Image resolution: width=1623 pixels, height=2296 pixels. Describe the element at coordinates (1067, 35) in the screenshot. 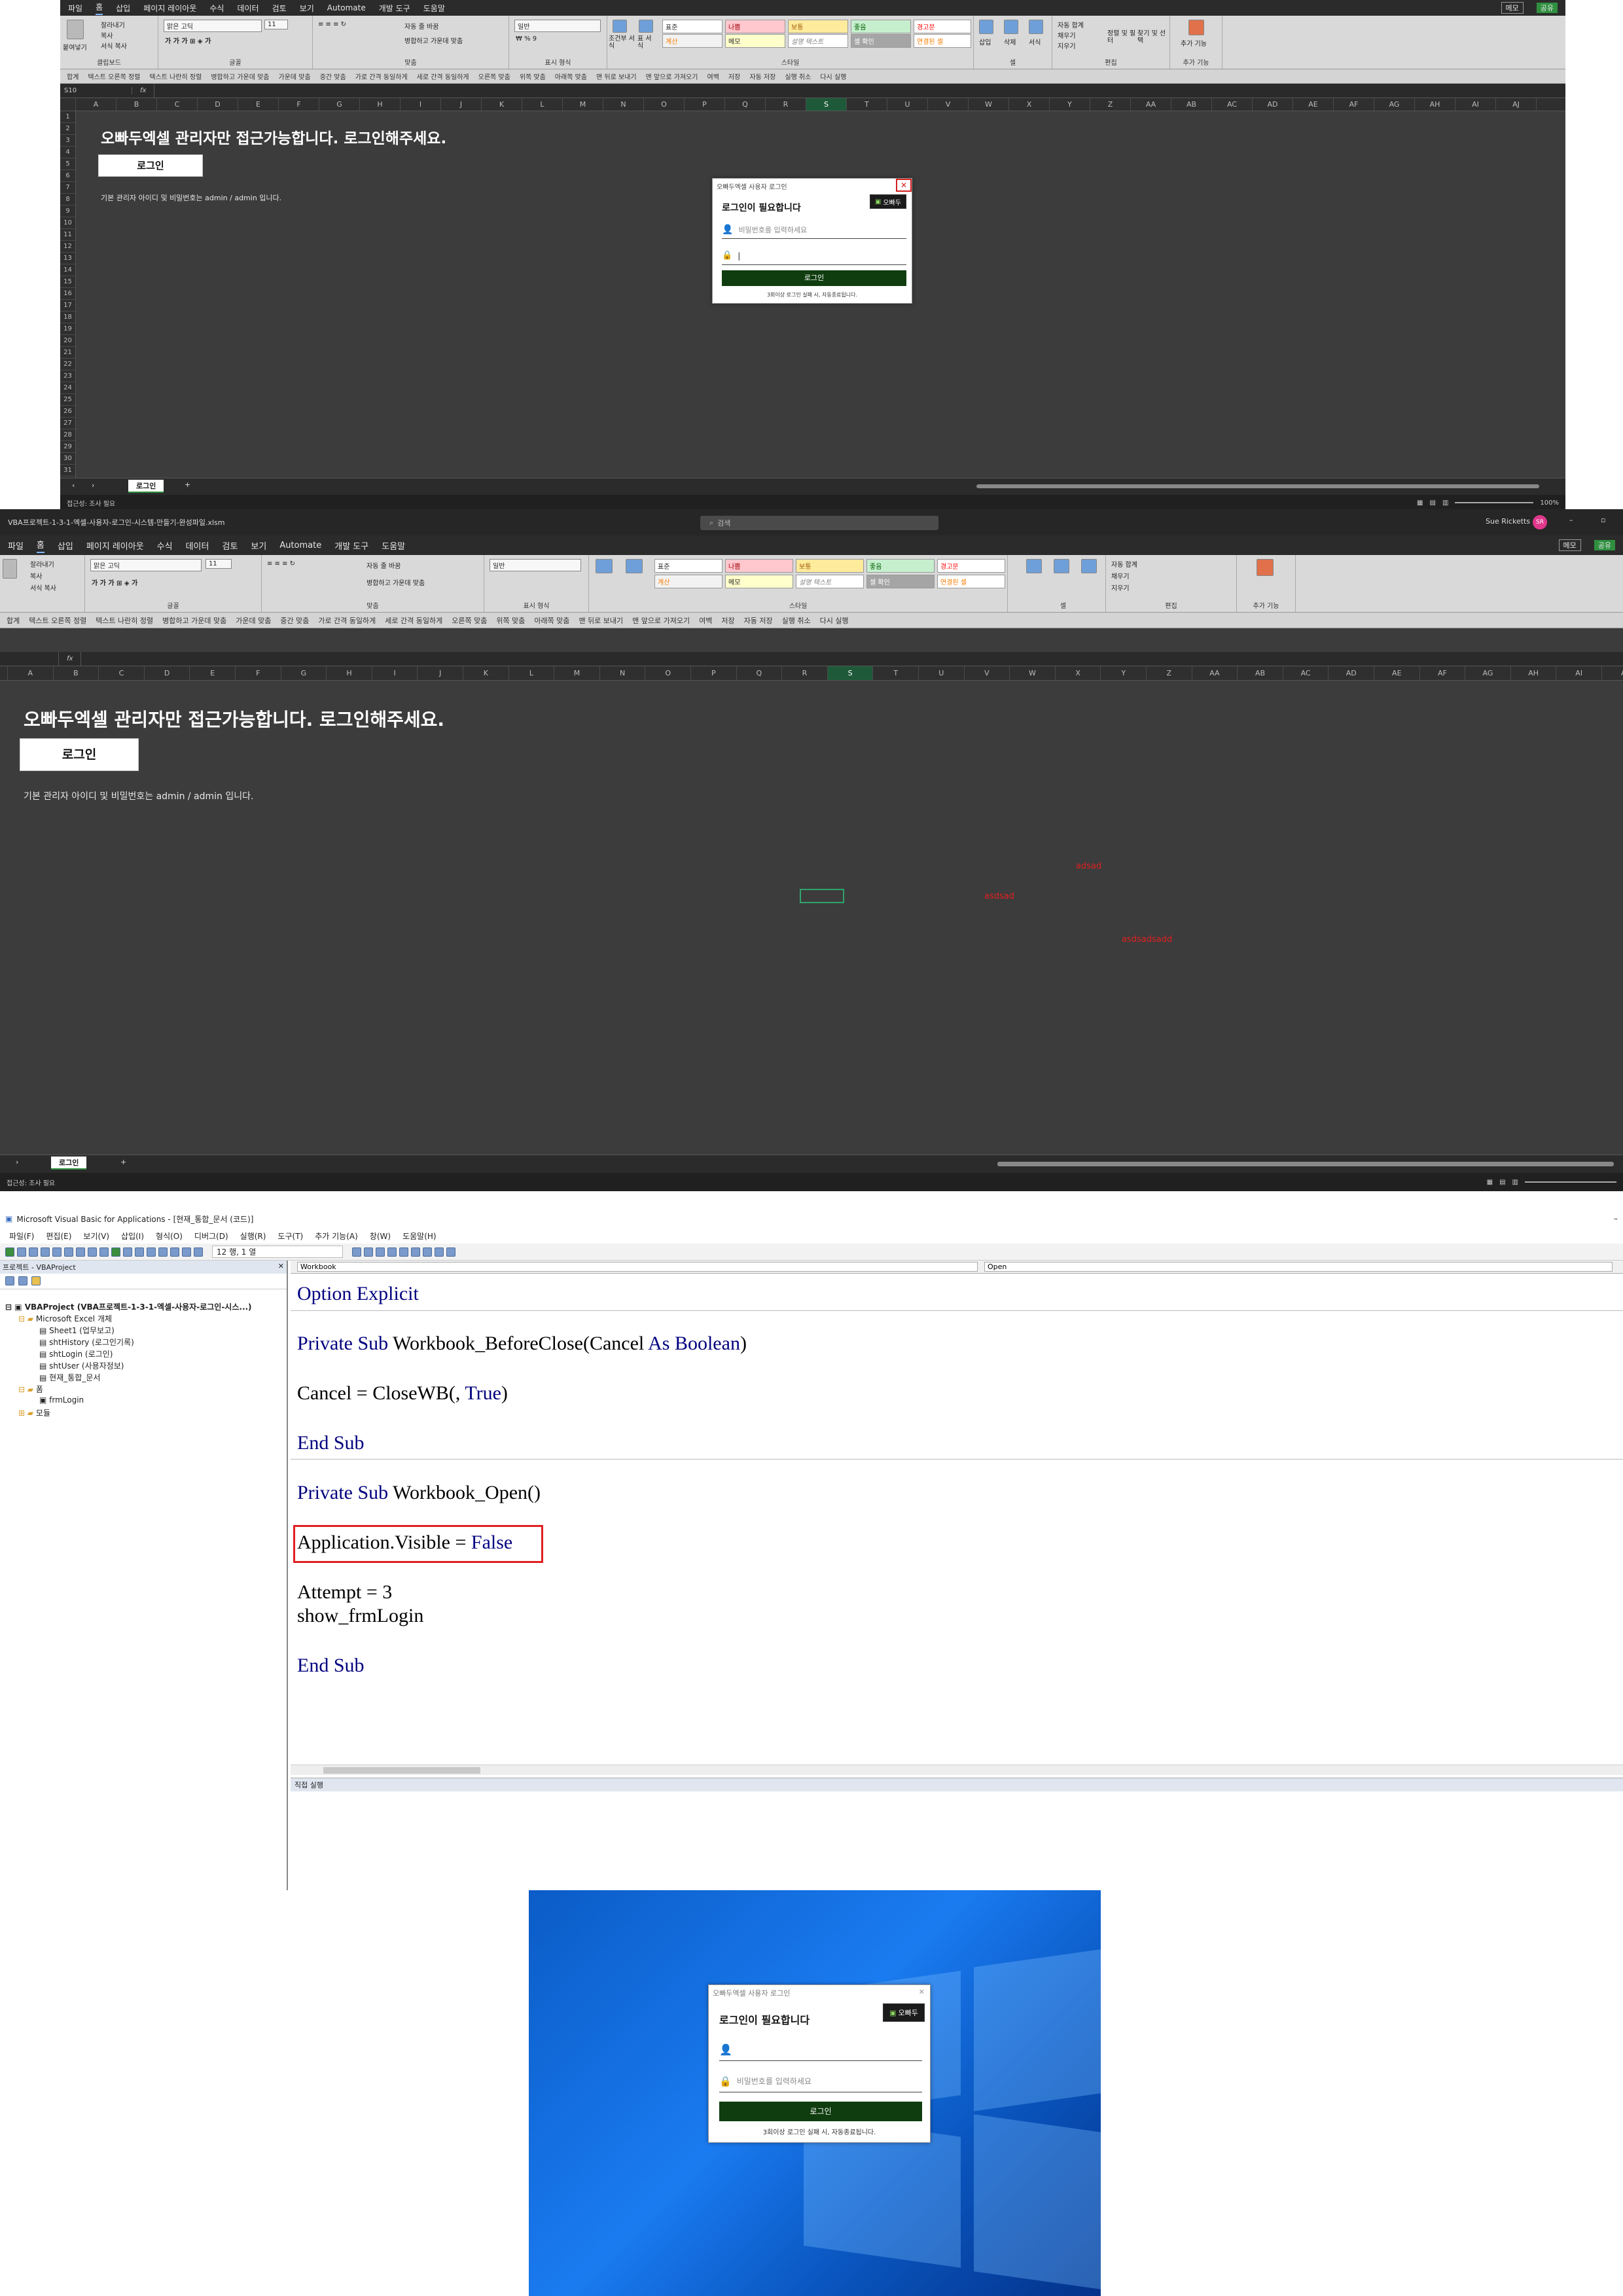

I see `fill-button: 채우기` at that location.